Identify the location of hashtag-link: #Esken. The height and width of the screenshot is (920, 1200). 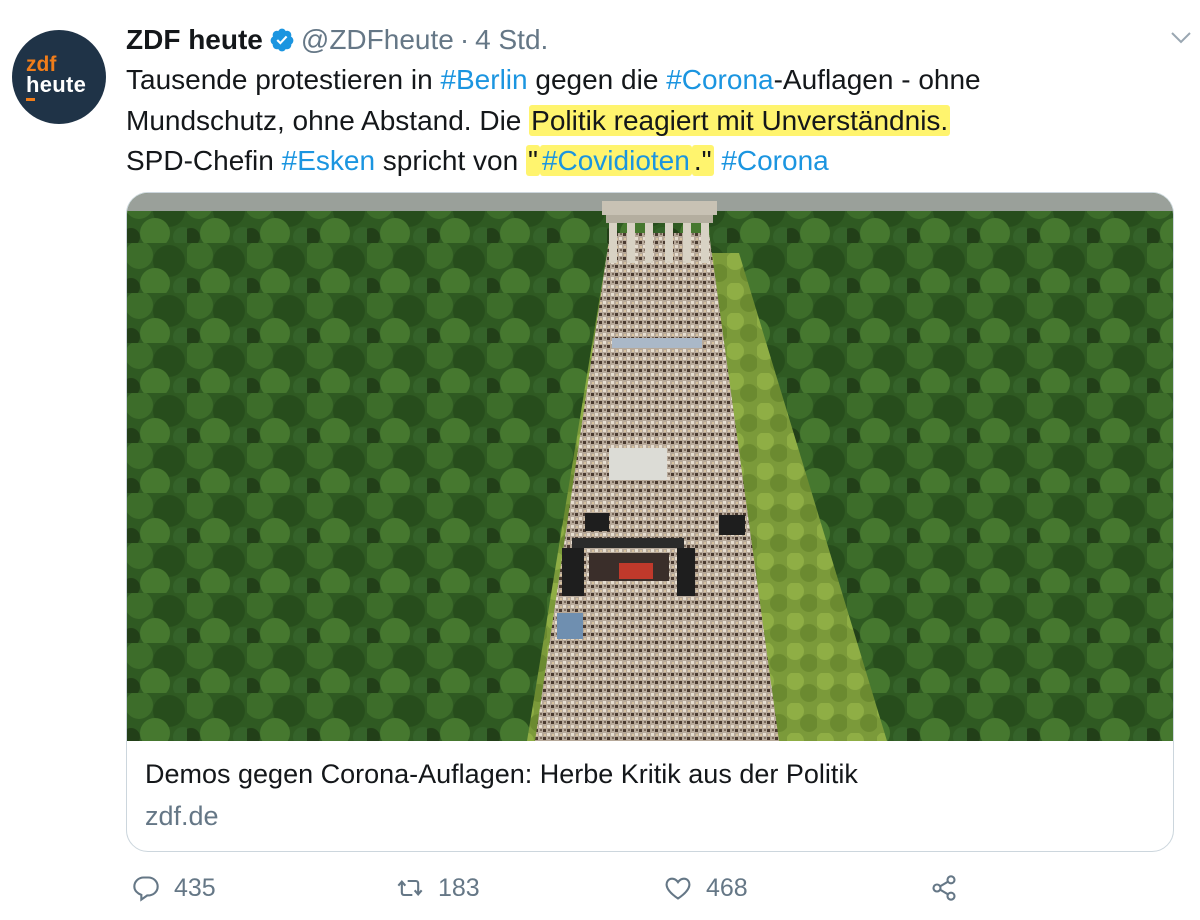
(328, 160).